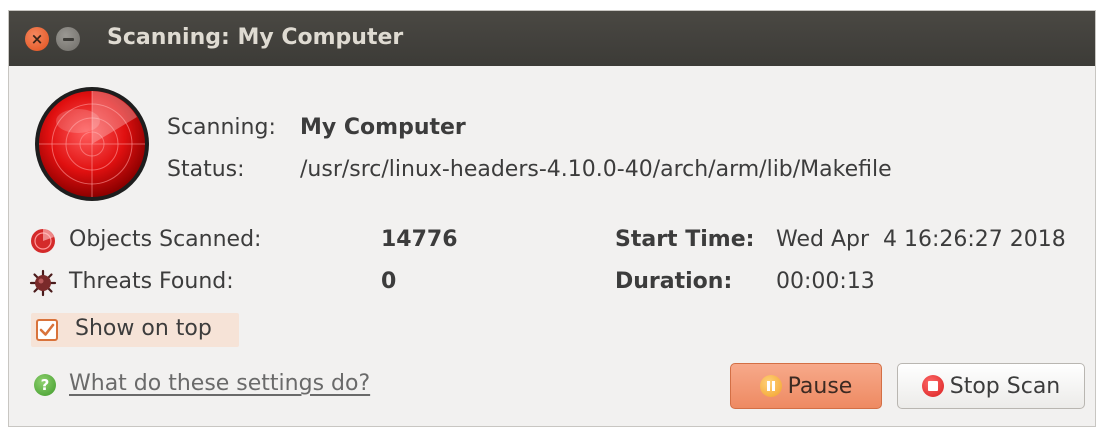  What do you see at coordinates (685, 239) in the screenshot?
I see `start-time-label: Start Time:` at bounding box center [685, 239].